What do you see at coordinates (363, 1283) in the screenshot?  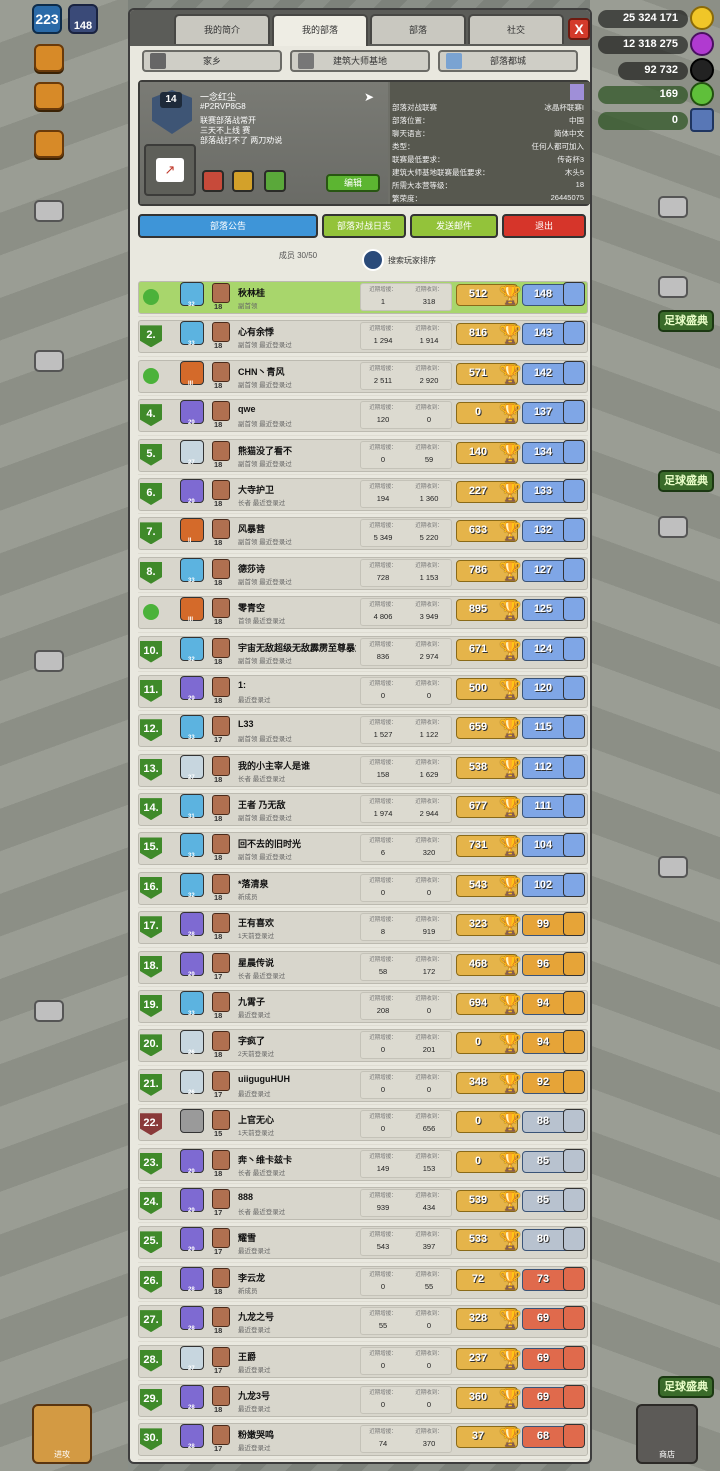 I see `member-row: 26. 28 18 李云龙 新成员 近期增援： 近期收到： 0 55 72 🏆 73` at bounding box center [363, 1283].